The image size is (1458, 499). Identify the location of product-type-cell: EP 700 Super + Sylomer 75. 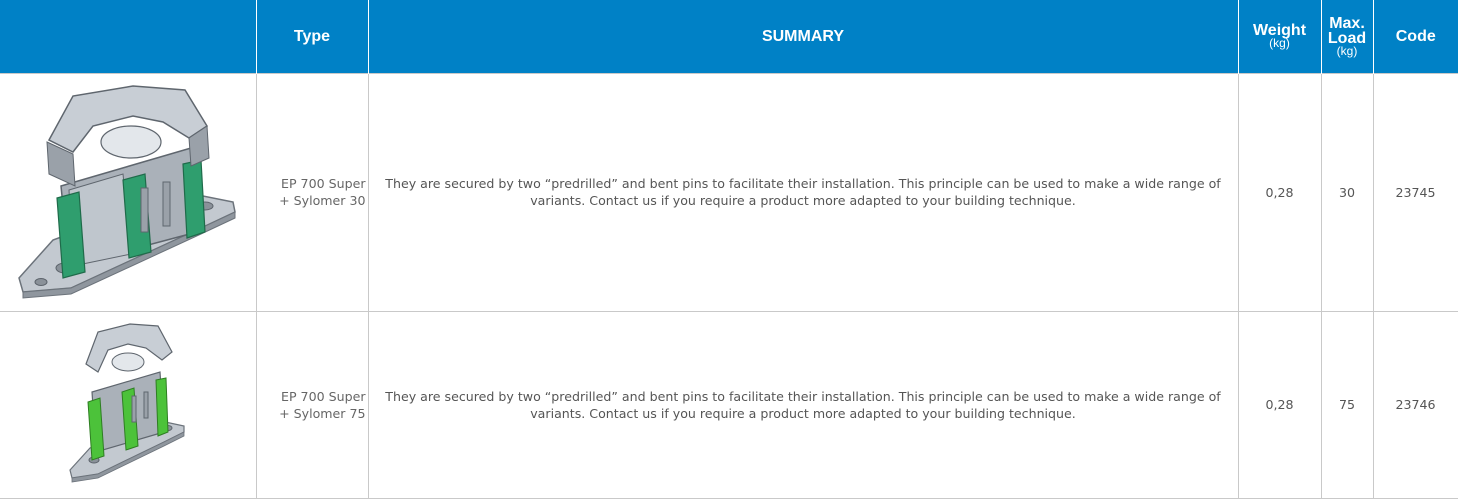
(312, 404).